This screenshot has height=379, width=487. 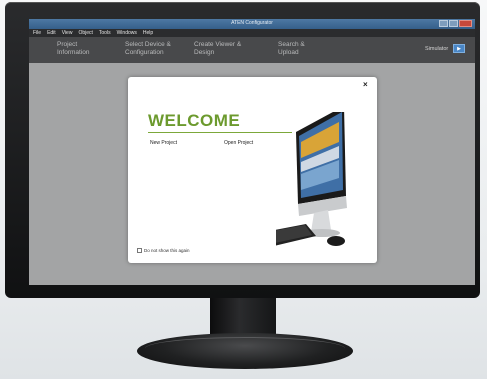 I want to click on step-label-line1: Search &, so click(x=291, y=44).